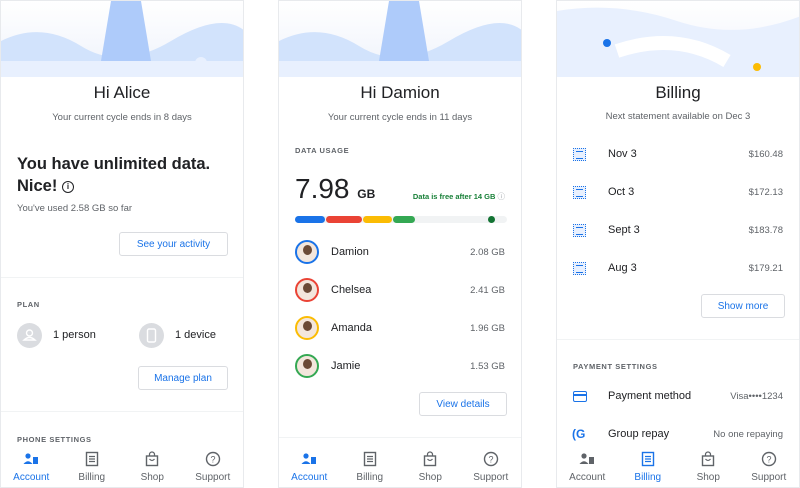 The width and height of the screenshot is (800, 488). I want to click on statement-amount: $160.48, so click(765, 154).